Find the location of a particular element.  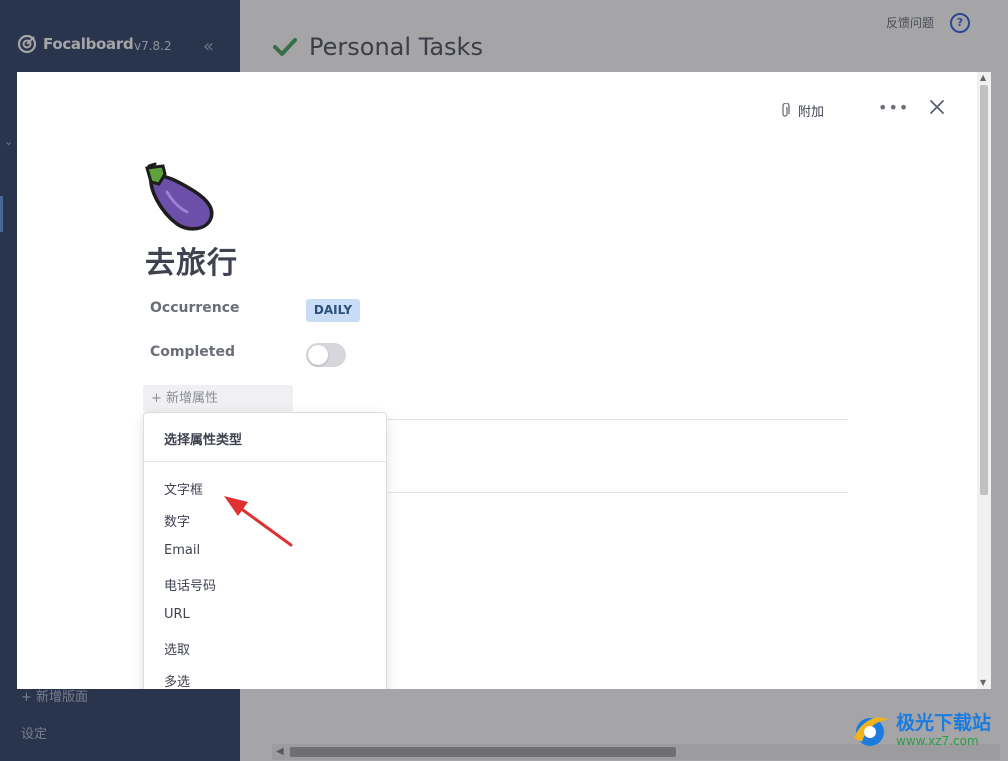

completed-toggle is located at coordinates (326, 355).